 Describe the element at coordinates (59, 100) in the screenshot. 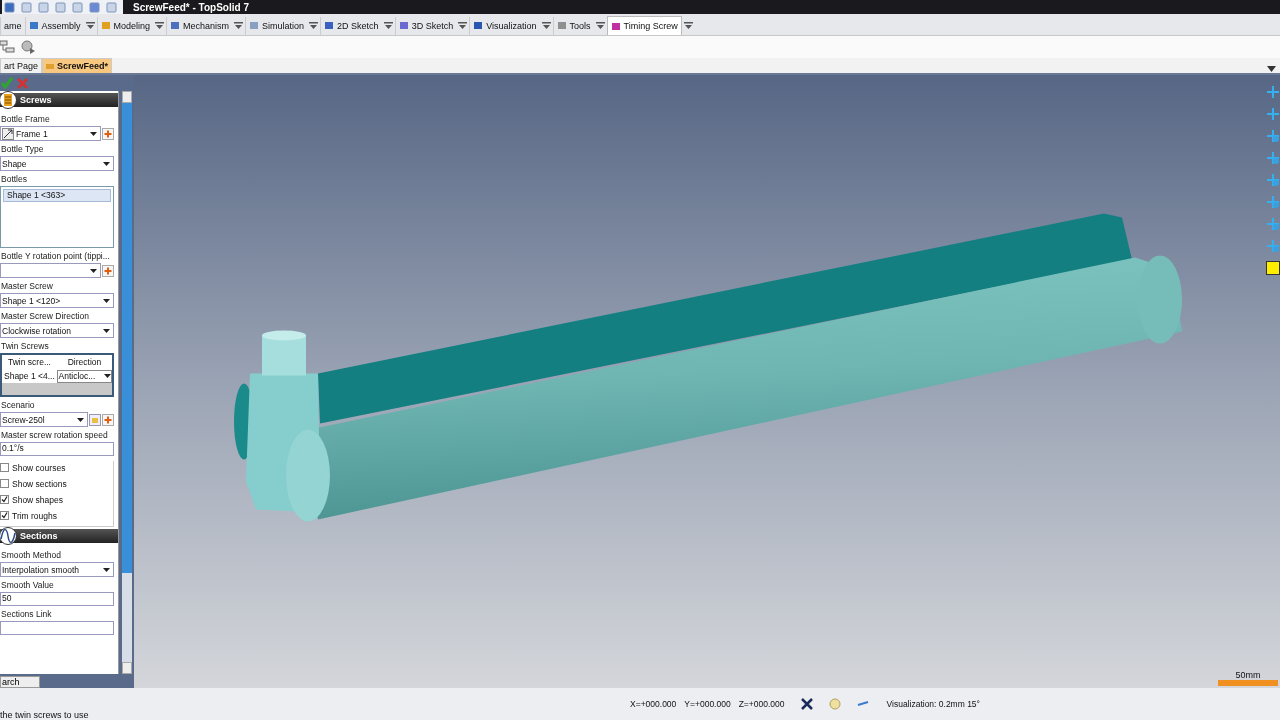

I see `section-header: Screws` at that location.